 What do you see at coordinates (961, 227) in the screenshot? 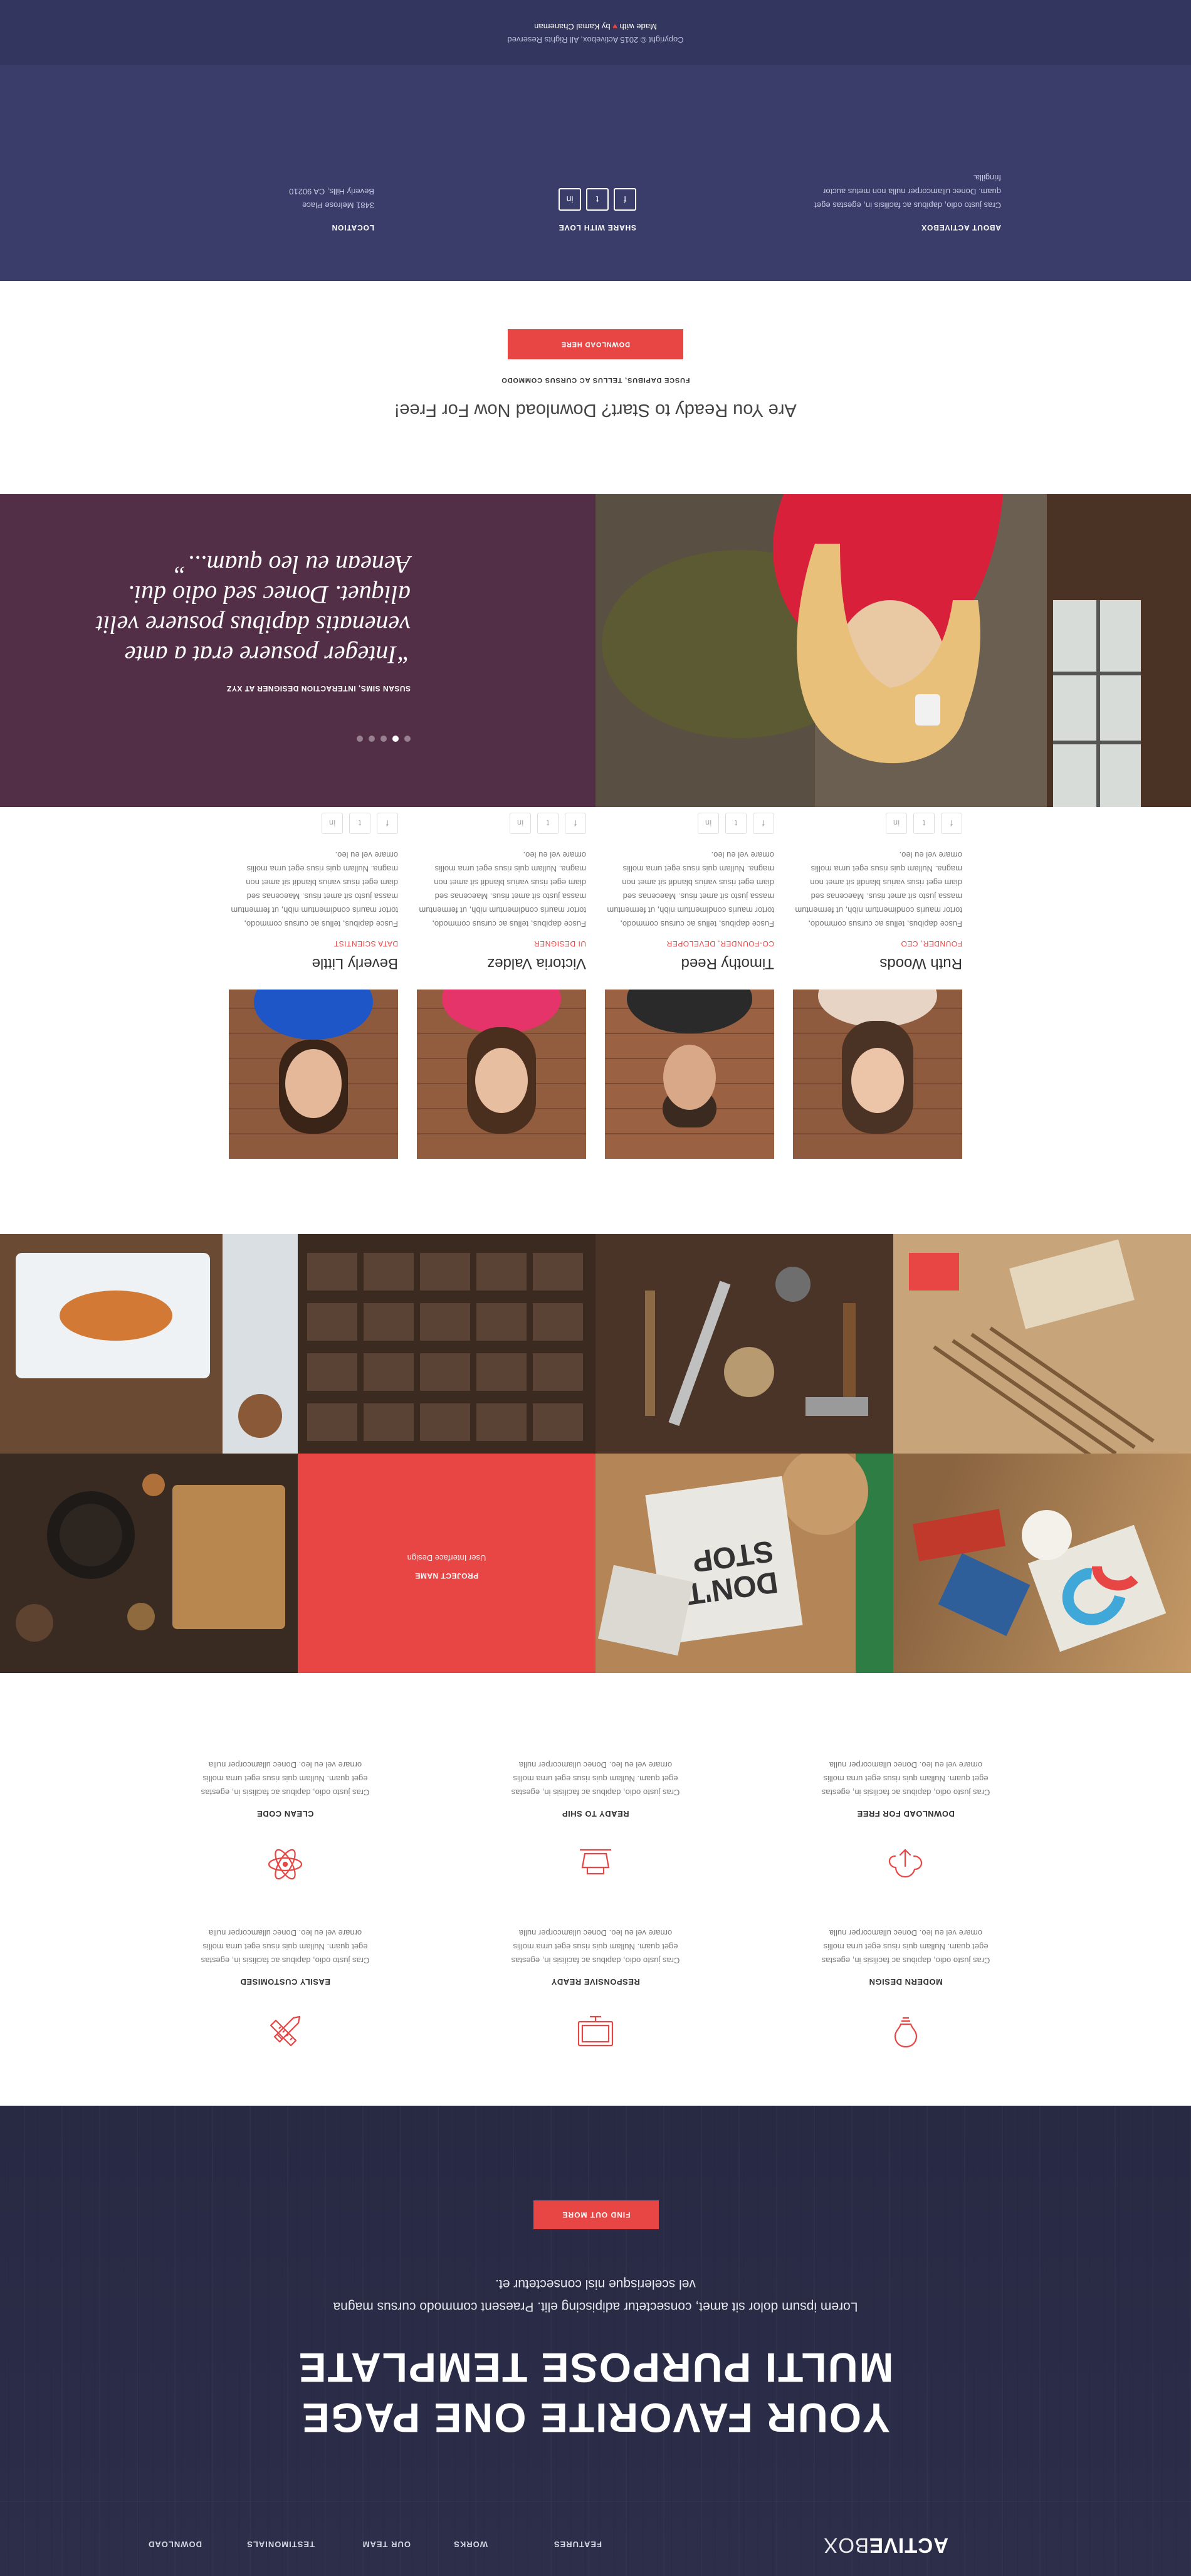
I see `footer-about-title: ABOUT ACTIVEBOX` at bounding box center [961, 227].